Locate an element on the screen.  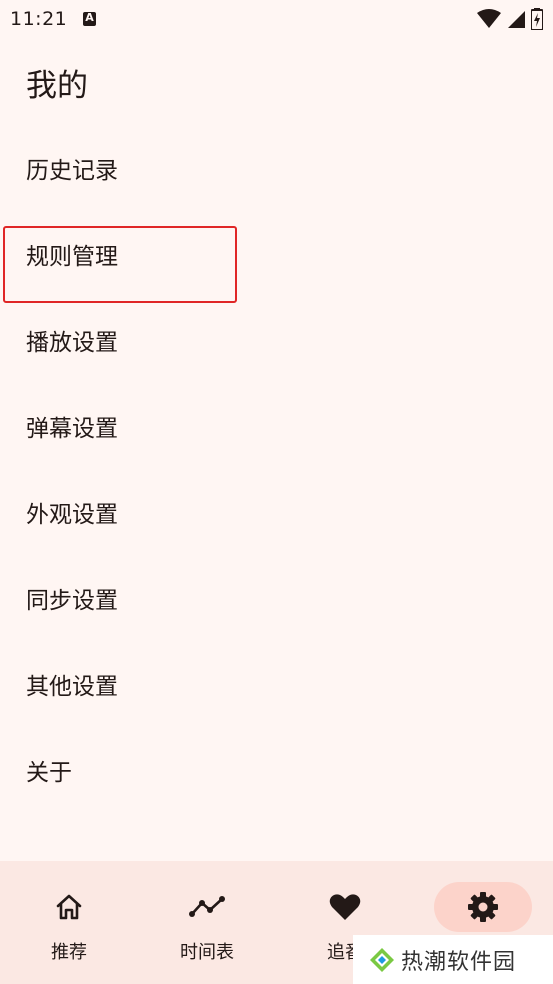
menu-item-playback-settings: 播放设置 is located at coordinates (276, 340).